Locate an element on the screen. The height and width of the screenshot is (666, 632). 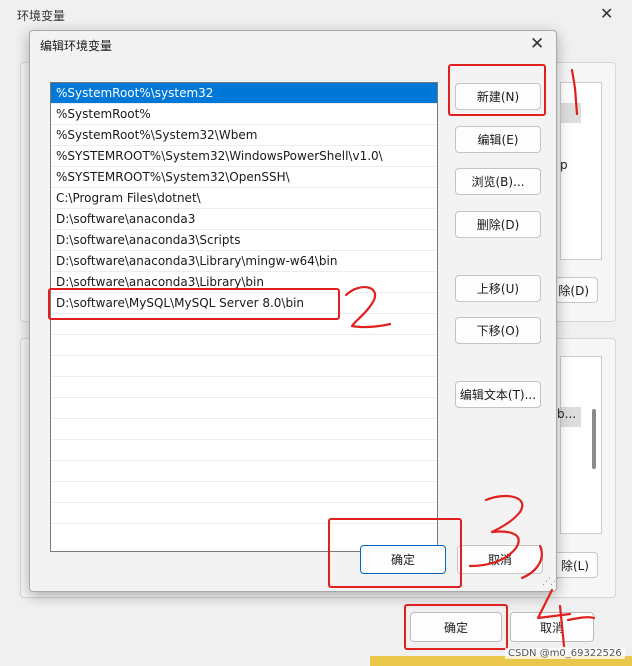
annotation-mark-4c is located at coordinates (581, 619).